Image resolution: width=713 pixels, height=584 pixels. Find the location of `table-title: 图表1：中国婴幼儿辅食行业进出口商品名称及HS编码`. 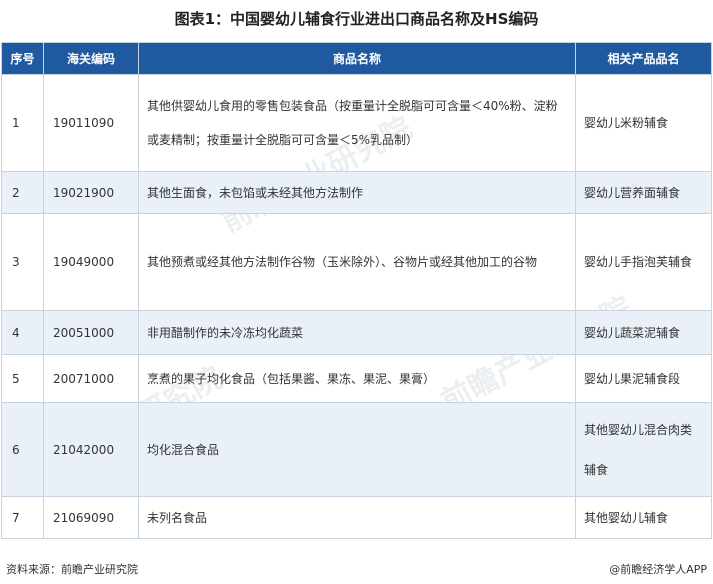

table-title: 图表1：中国婴幼儿辅食行业进出口商品名称及HS编码 is located at coordinates (356, 19).